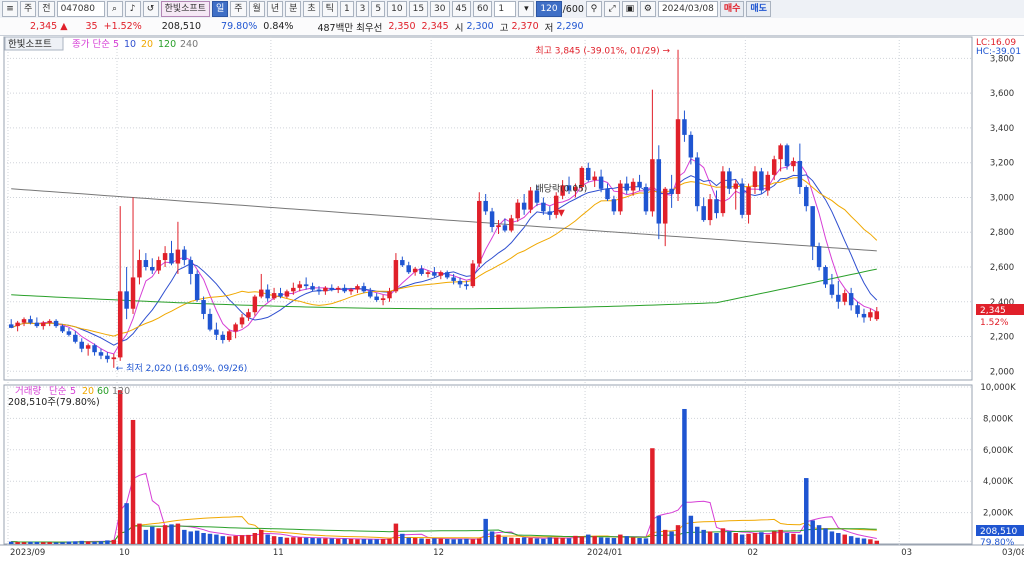 The image size is (1024, 561). Describe the element at coordinates (549, 28) in the screenshot. I see `low-label: 저` at that location.